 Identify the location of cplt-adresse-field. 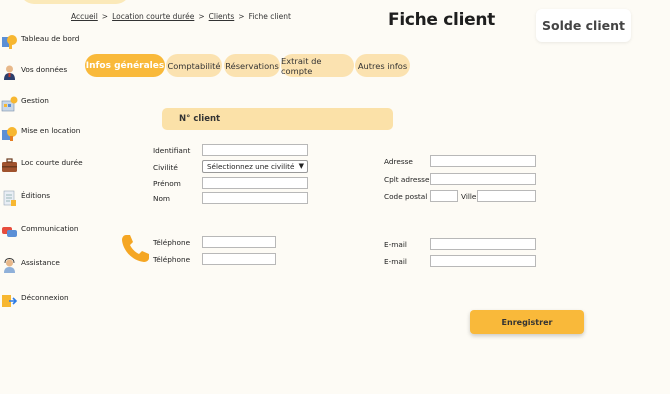
(483, 179).